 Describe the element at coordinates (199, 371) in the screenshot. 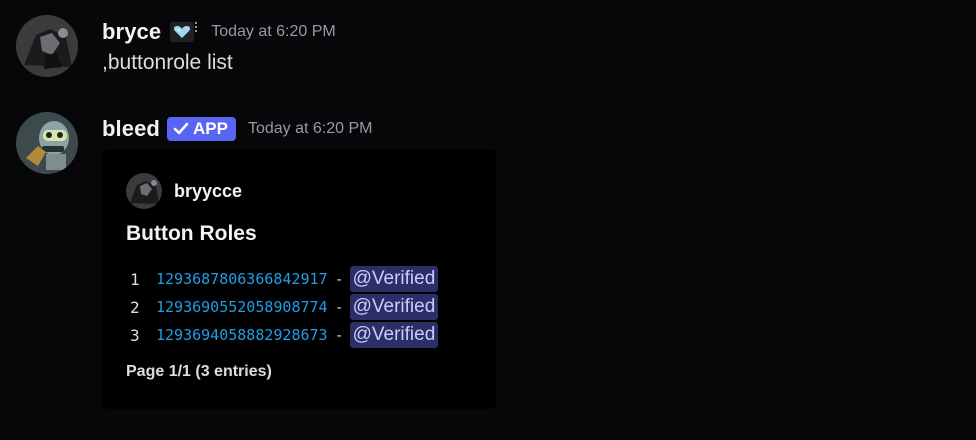

I see `embed-footer: Page 1/1 (3 entries)` at that location.